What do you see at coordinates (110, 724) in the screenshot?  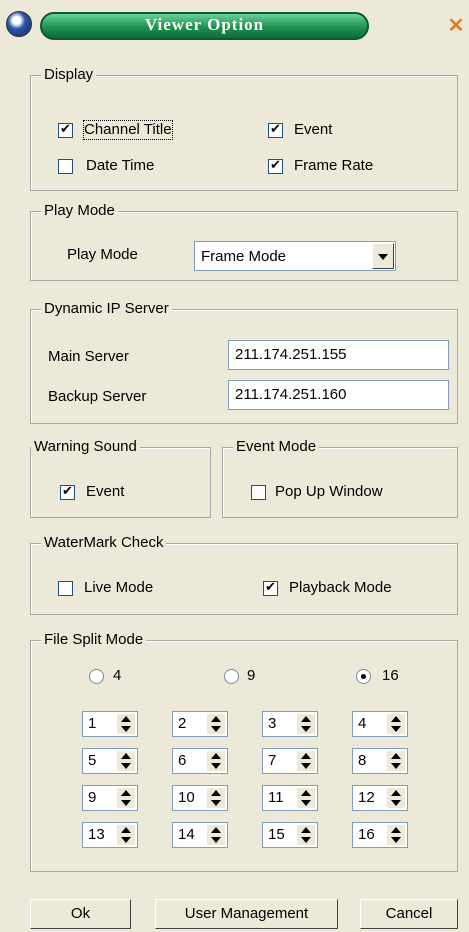 I see `channel-spinner: 1` at bounding box center [110, 724].